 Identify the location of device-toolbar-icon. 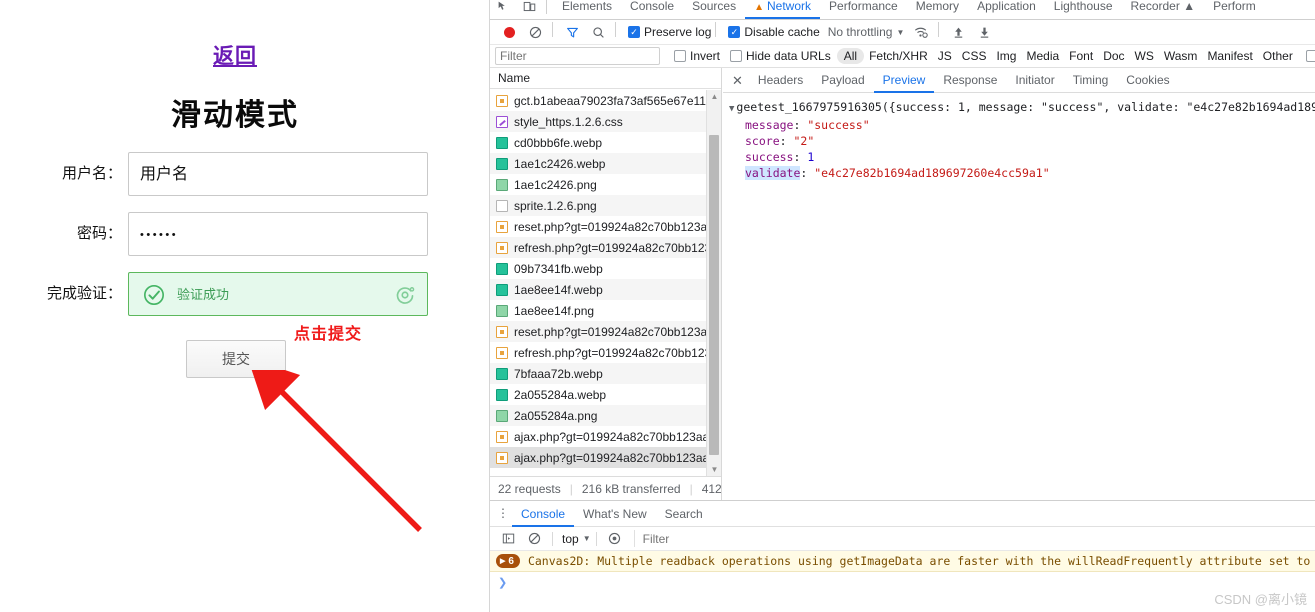
(529, 9).